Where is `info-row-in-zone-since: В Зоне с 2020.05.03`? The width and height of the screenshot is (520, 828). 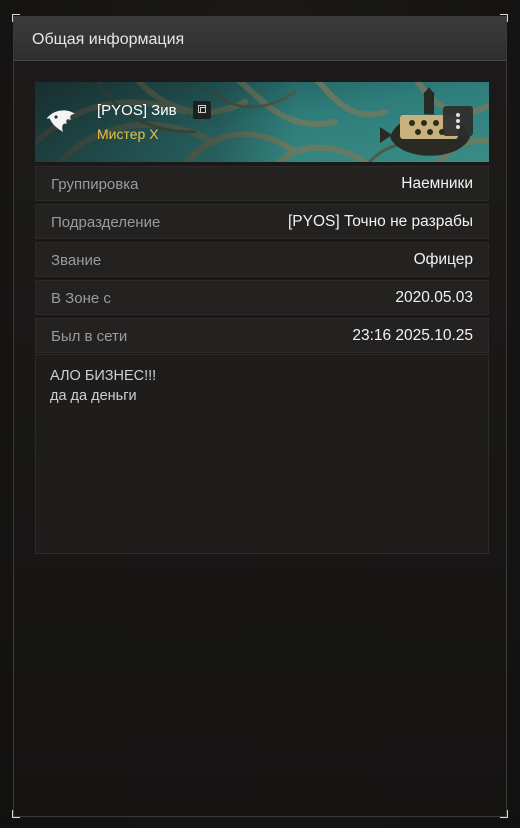
info-row-in-zone-since: В Зоне с 2020.05.03 is located at coordinates (262, 297).